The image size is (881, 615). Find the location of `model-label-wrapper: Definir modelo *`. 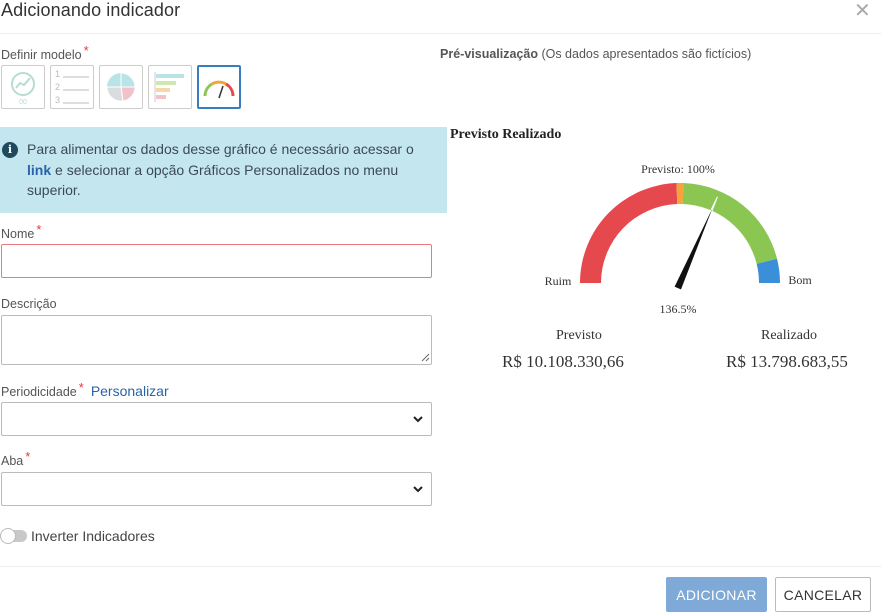

model-label-wrapper: Definir modelo * is located at coordinates (45, 52).